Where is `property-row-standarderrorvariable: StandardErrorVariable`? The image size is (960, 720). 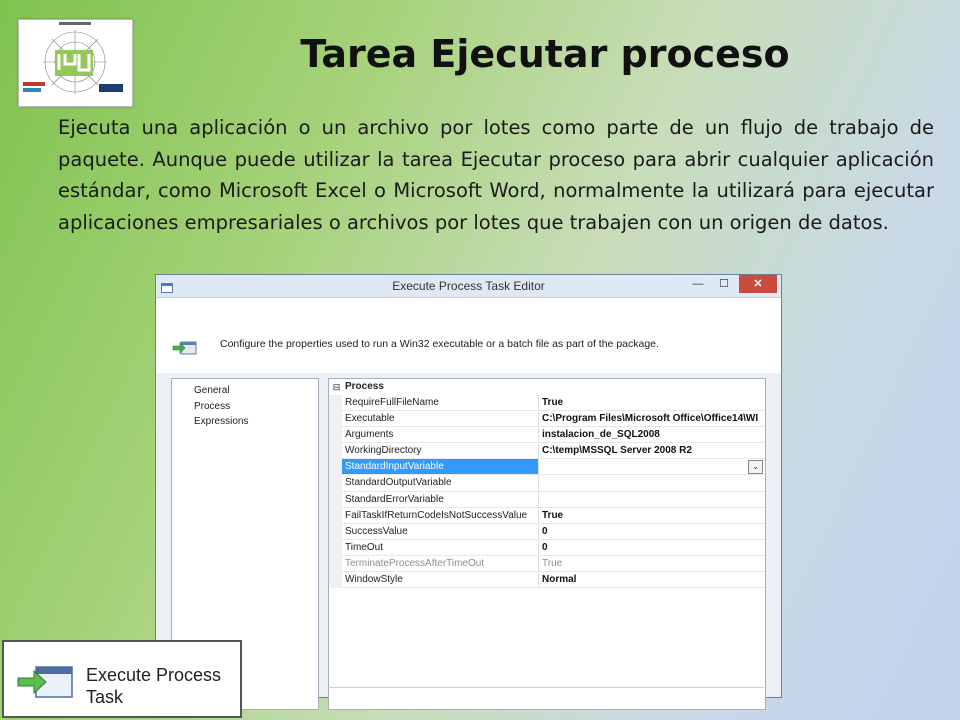
property-row-standarderrorvariable: StandardErrorVariable is located at coordinates (547, 499).